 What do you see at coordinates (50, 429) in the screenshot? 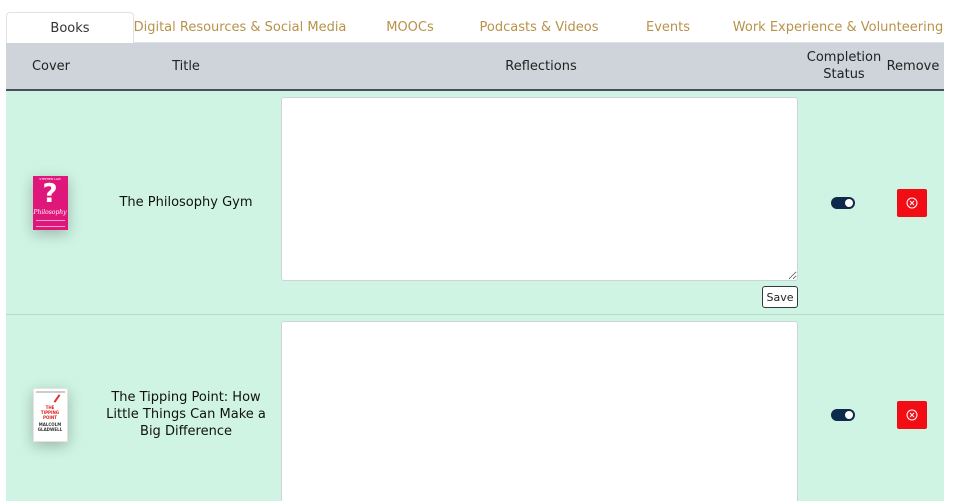
I see `cover-author-line2: GLADWELL` at bounding box center [50, 429].